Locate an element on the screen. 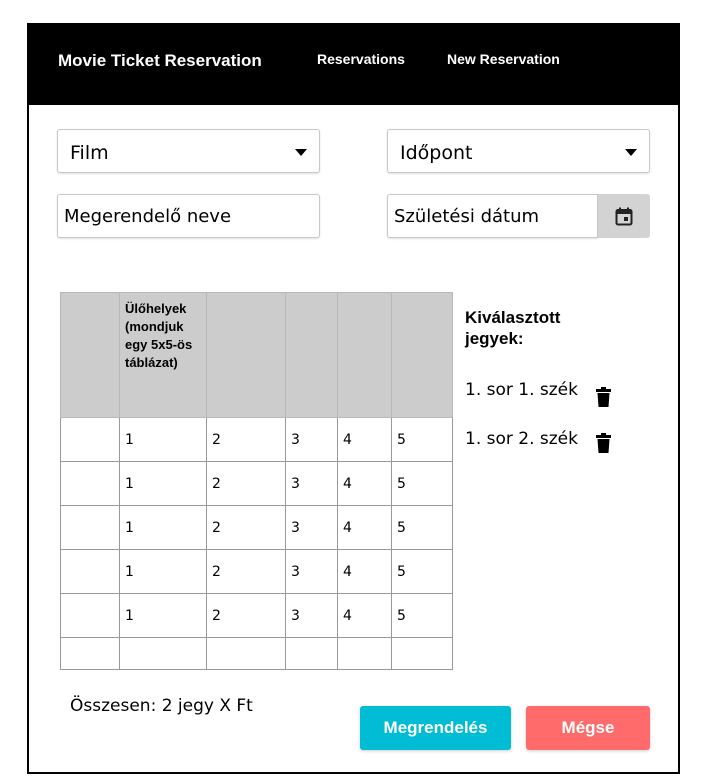  time-select-value: Időpont is located at coordinates (436, 153).